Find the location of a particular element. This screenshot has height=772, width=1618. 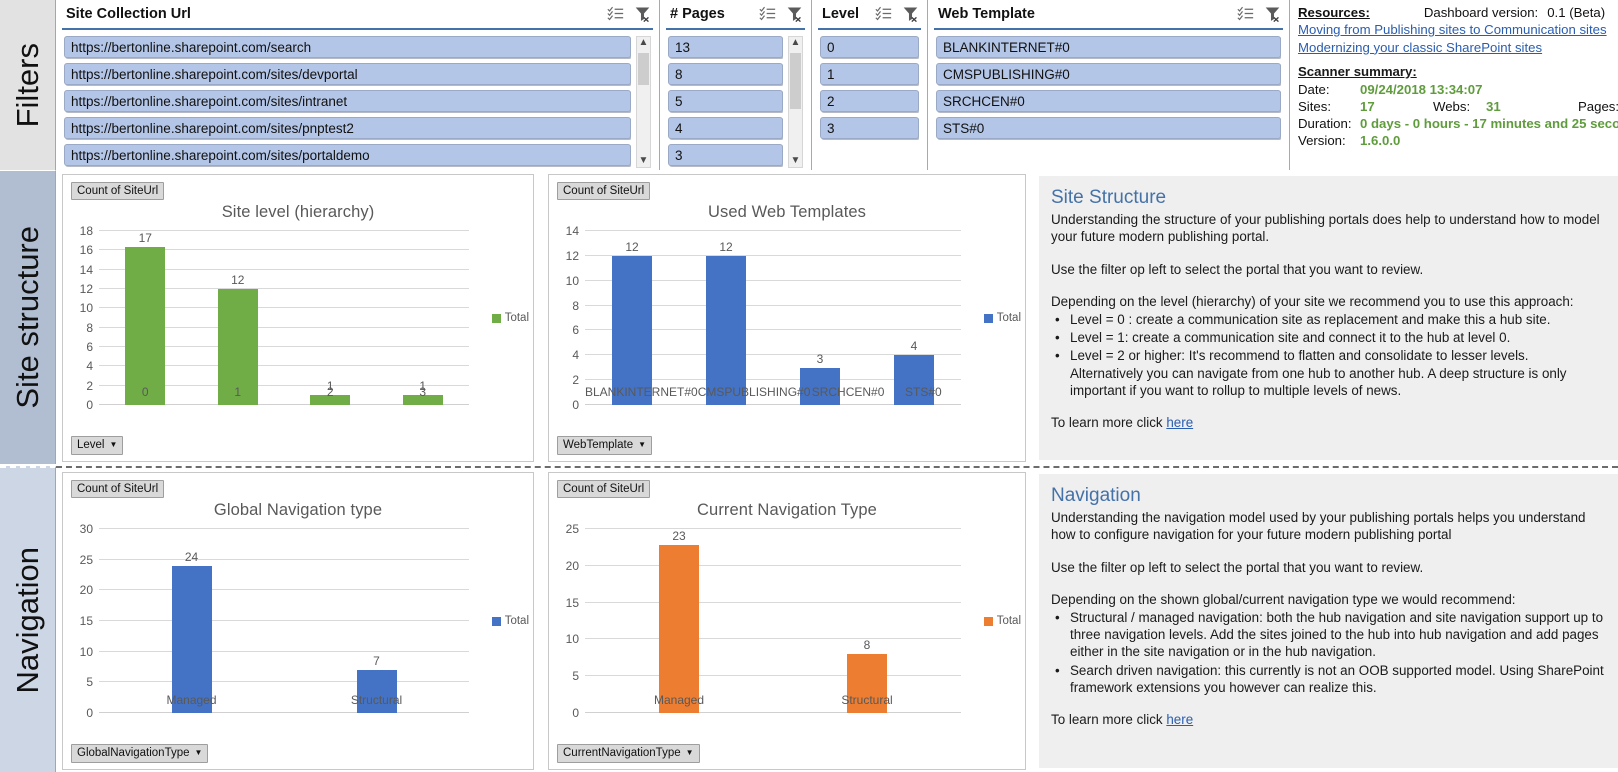

plot-area: 0 2 4 6 8 10 12 14 16 18 17 12 1 1 0123 Total is located at coordinates (298, 318).